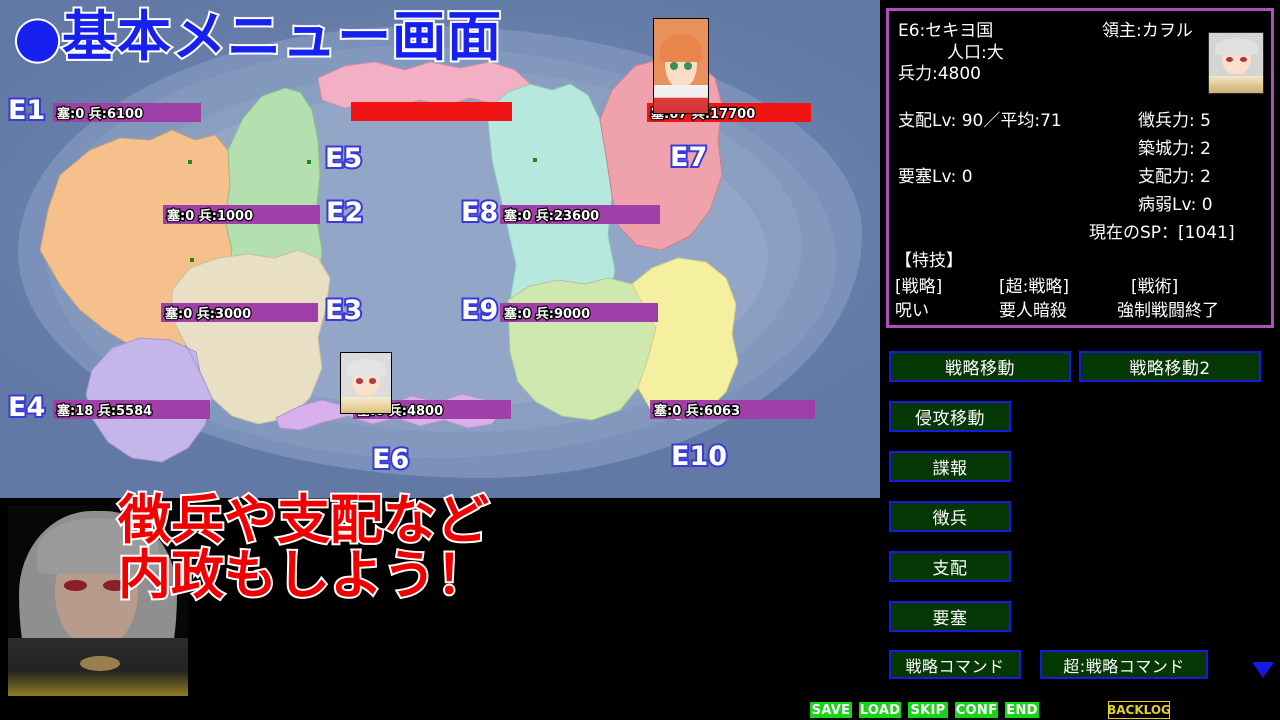  I want to click on info-rule-lv: 支配Lv: 90／平均:71, so click(980, 121).